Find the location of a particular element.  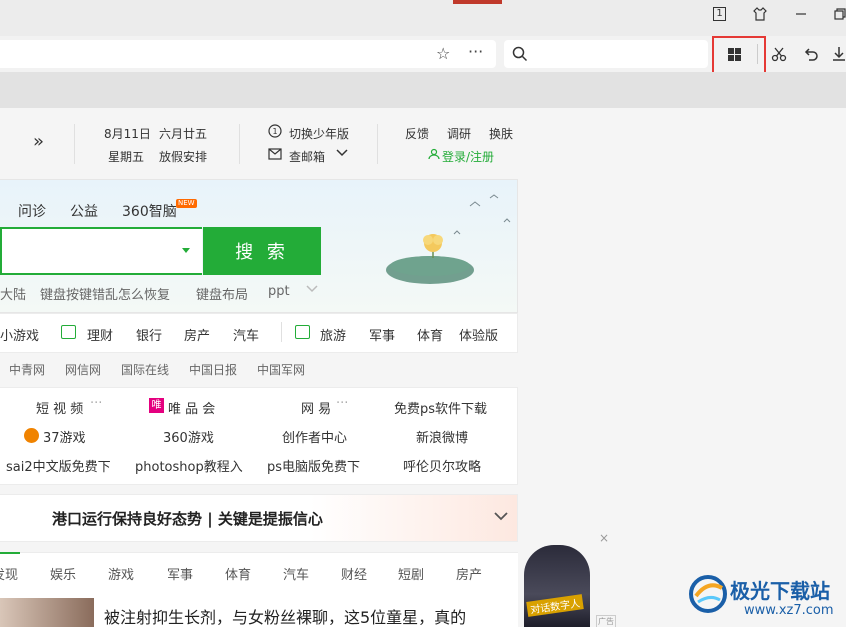

category-link: 银行 is located at coordinates (149, 334).